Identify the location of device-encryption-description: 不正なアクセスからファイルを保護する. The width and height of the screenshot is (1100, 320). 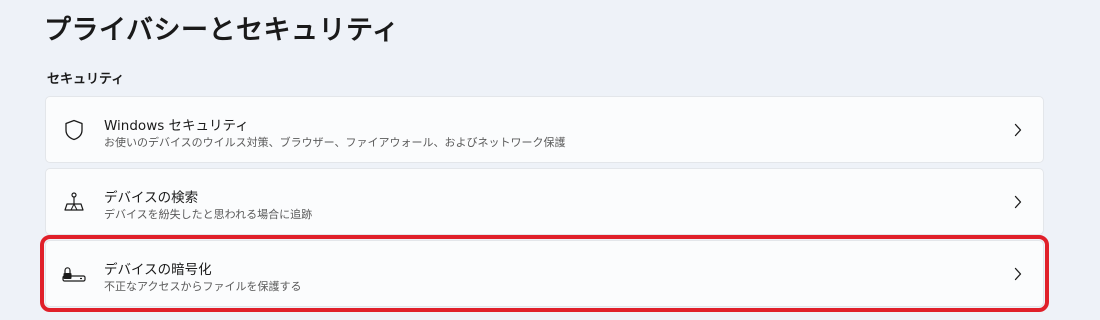
(203, 286).